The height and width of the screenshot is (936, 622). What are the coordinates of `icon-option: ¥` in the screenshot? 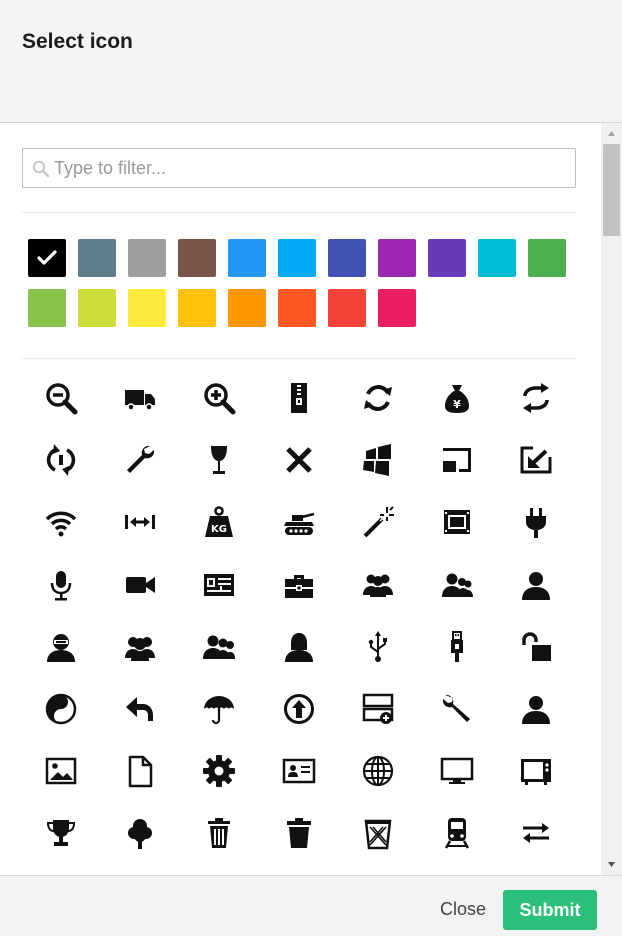 It's located at (457, 398).